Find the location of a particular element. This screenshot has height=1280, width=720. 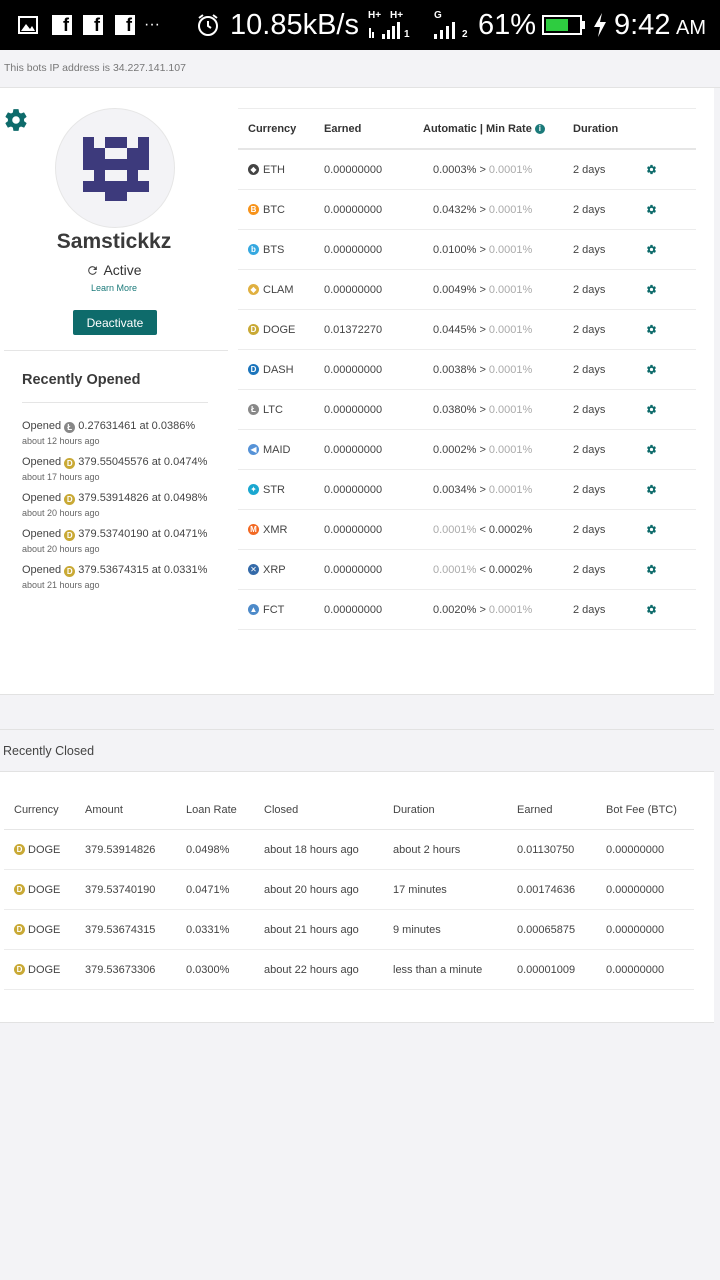

lending-row-dash: D DASH 0.00000000 0.0038% >0.0001% 2 days is located at coordinates (467, 370).